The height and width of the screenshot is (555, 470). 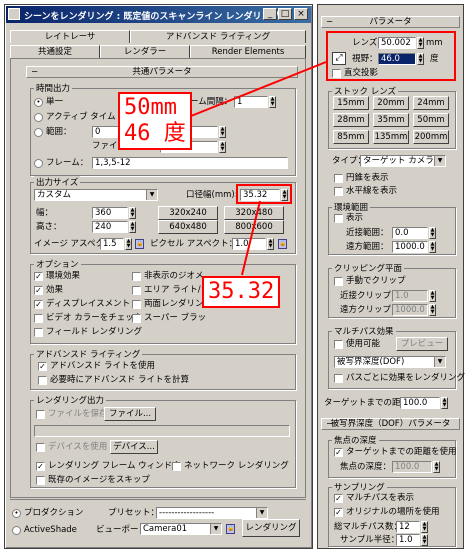 What do you see at coordinates (256, 90) in the screenshot?
I see `callout-connector-lens` at bounding box center [256, 90].